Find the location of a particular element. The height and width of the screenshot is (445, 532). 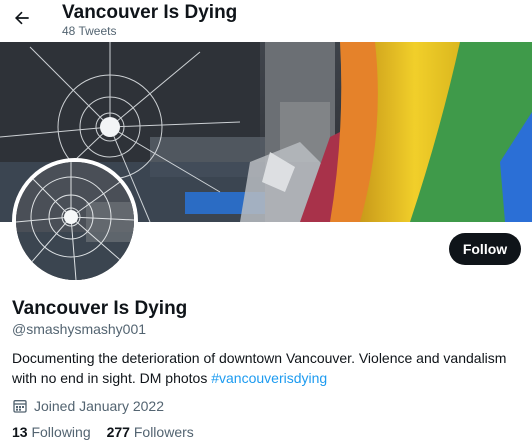

bio-hashtag-link: #vancouverisdying is located at coordinates (269, 378).